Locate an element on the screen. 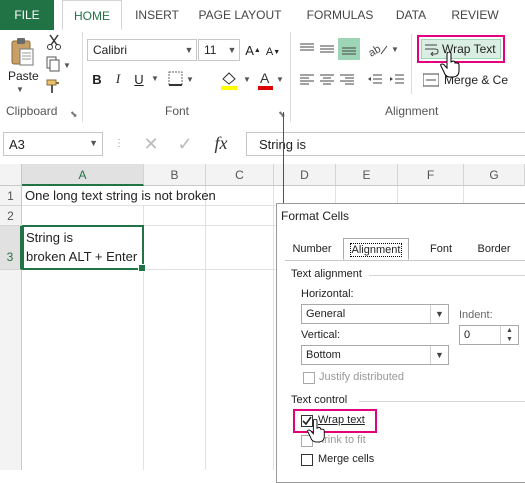 This screenshot has width=525, height=483. tab-review: REVIEW is located at coordinates (475, 15).